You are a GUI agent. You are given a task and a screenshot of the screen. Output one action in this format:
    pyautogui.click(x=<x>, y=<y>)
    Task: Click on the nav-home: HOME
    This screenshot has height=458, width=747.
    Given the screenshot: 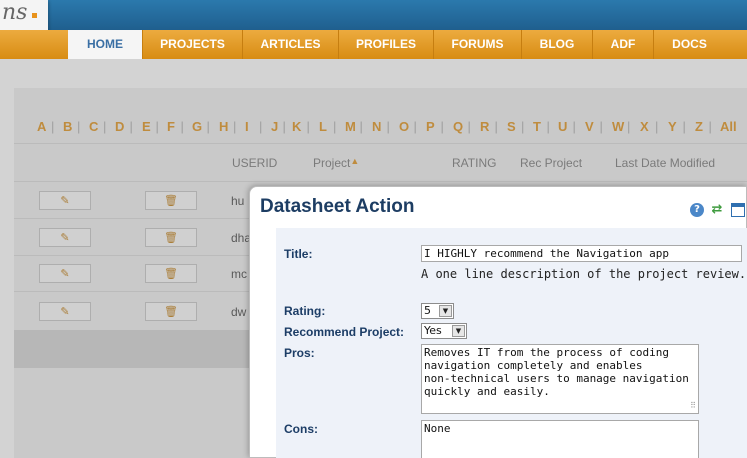 What is the action you would take?
    pyautogui.click(x=105, y=44)
    